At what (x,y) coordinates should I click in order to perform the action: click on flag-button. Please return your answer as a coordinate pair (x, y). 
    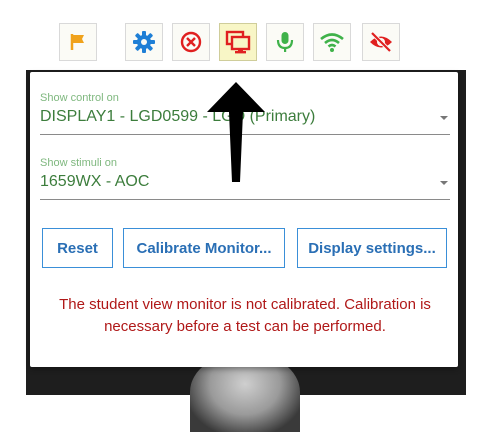
    Looking at the image, I should click on (78, 42).